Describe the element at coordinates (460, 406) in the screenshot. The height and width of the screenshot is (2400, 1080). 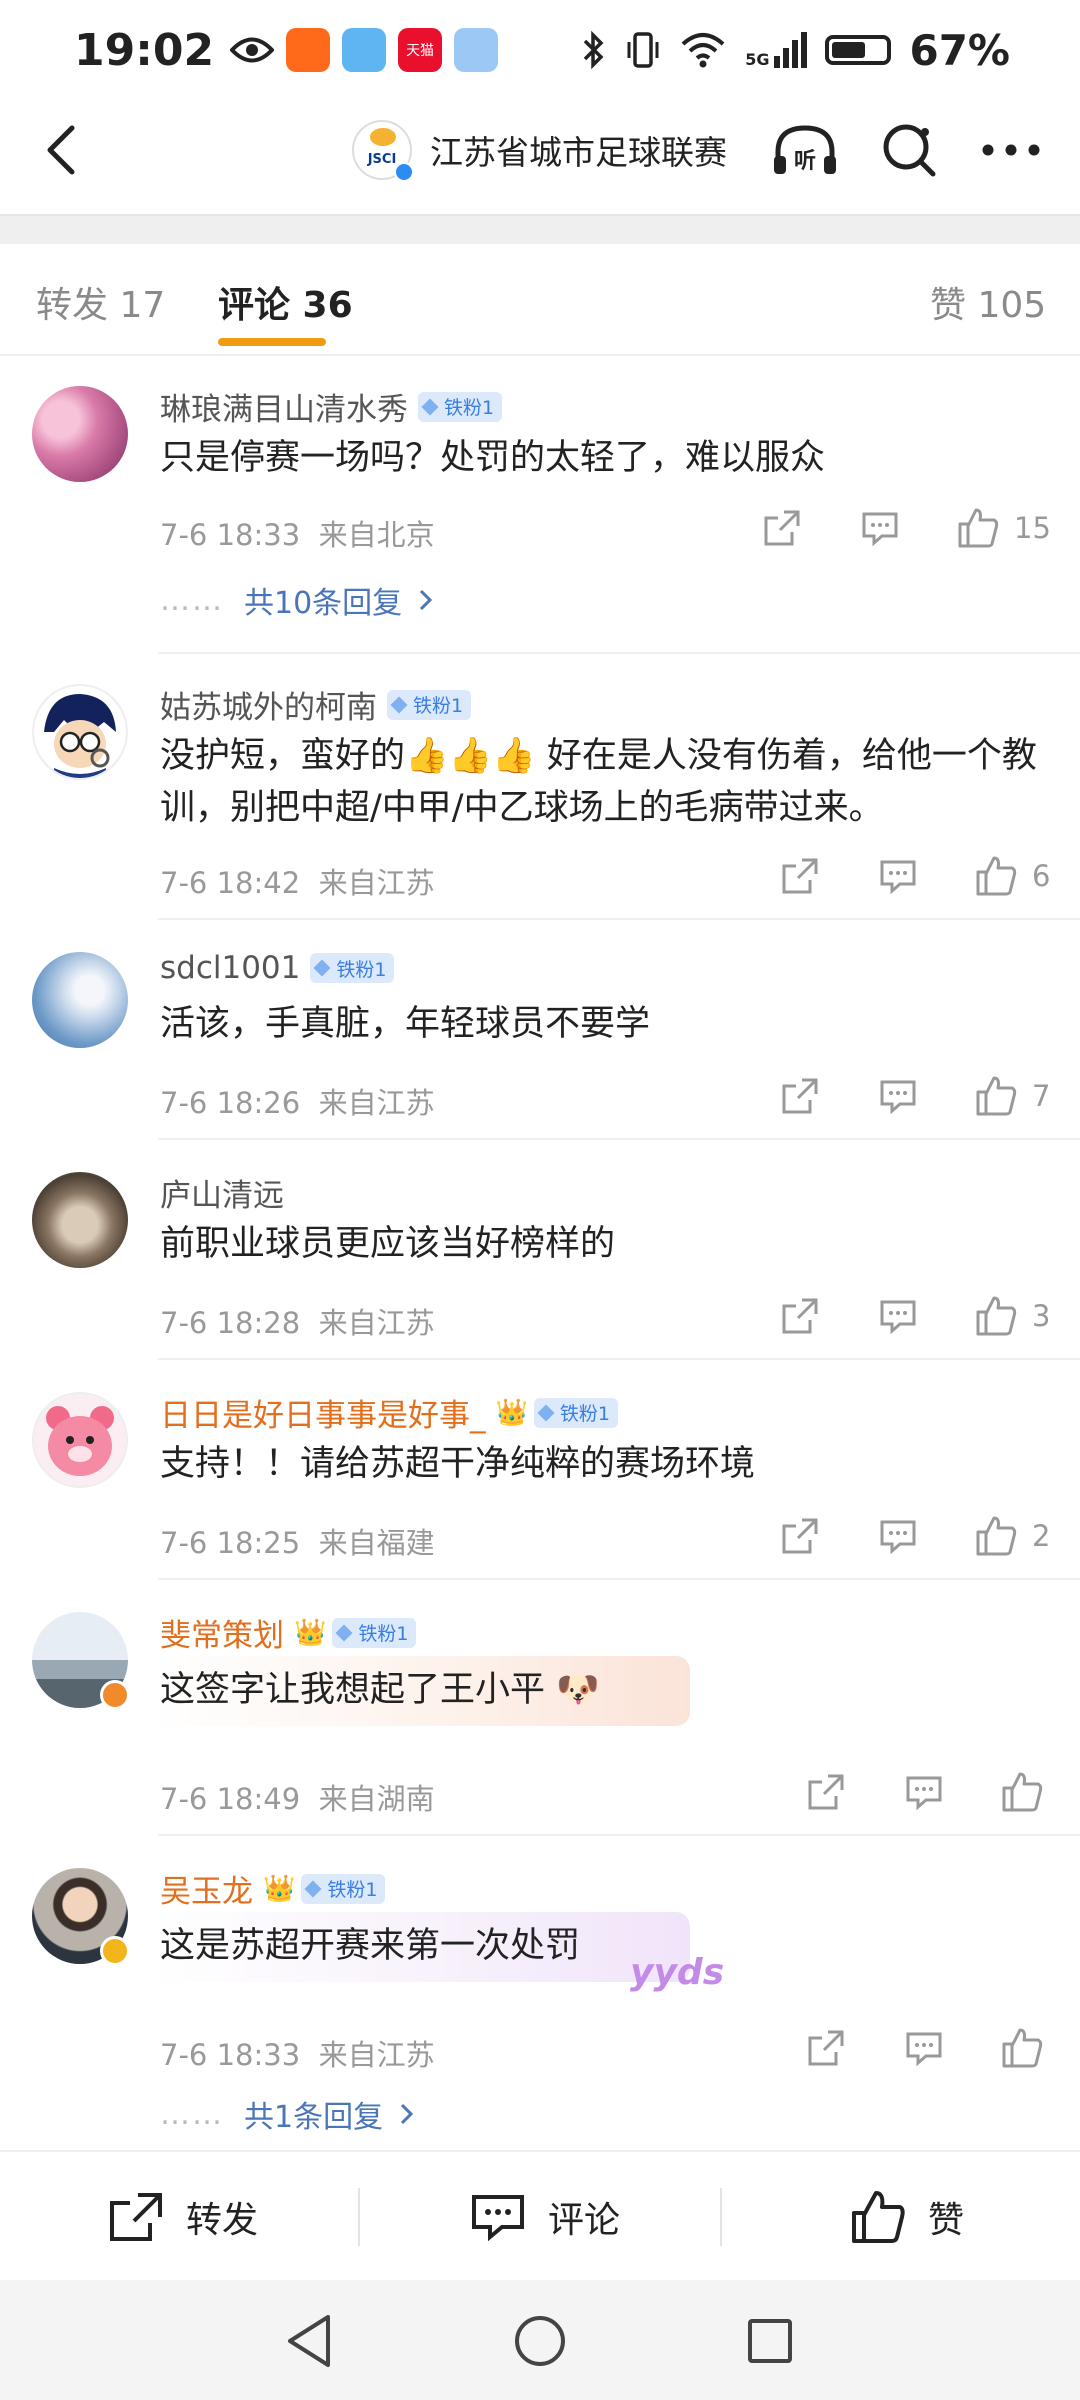
I see `fan-badge: 铁粉1` at that location.